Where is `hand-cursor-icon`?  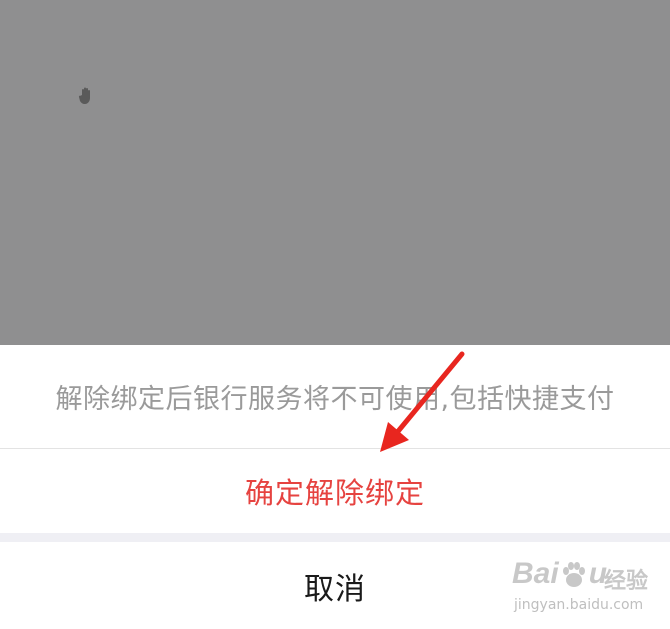 hand-cursor-icon is located at coordinates (84, 95).